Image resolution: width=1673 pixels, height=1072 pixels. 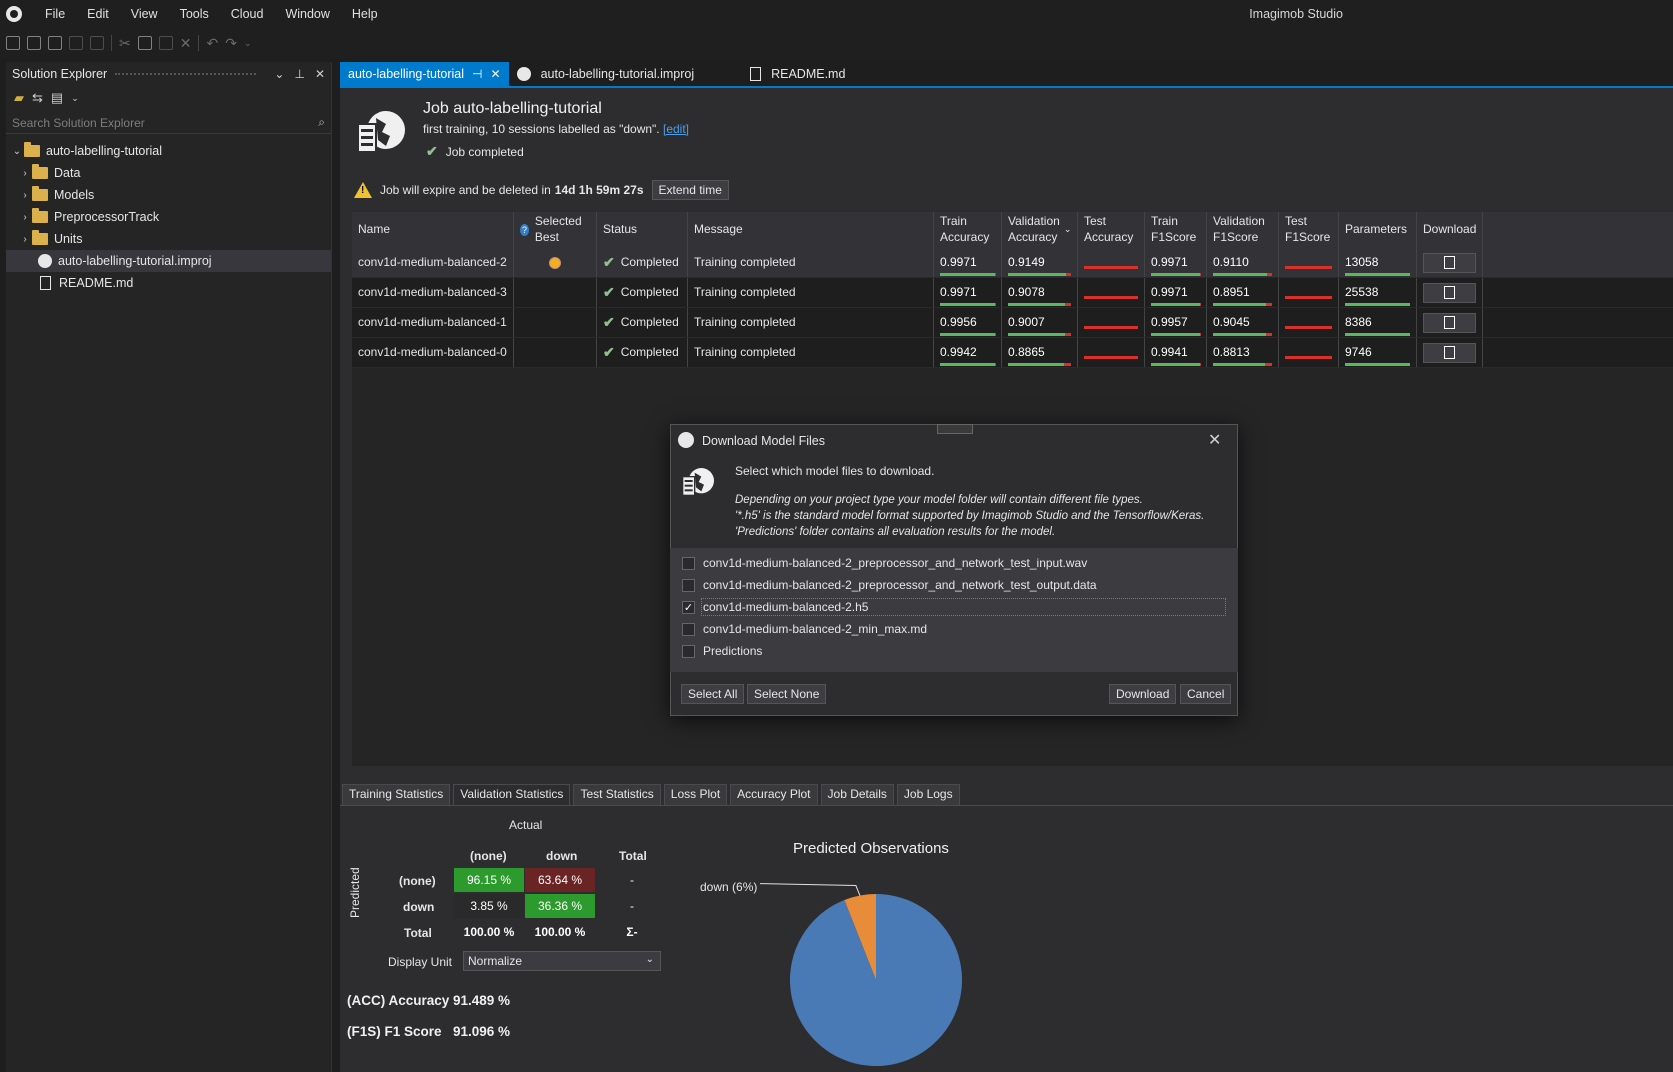 What do you see at coordinates (365, 14) in the screenshot?
I see `menu-help: Help` at bounding box center [365, 14].